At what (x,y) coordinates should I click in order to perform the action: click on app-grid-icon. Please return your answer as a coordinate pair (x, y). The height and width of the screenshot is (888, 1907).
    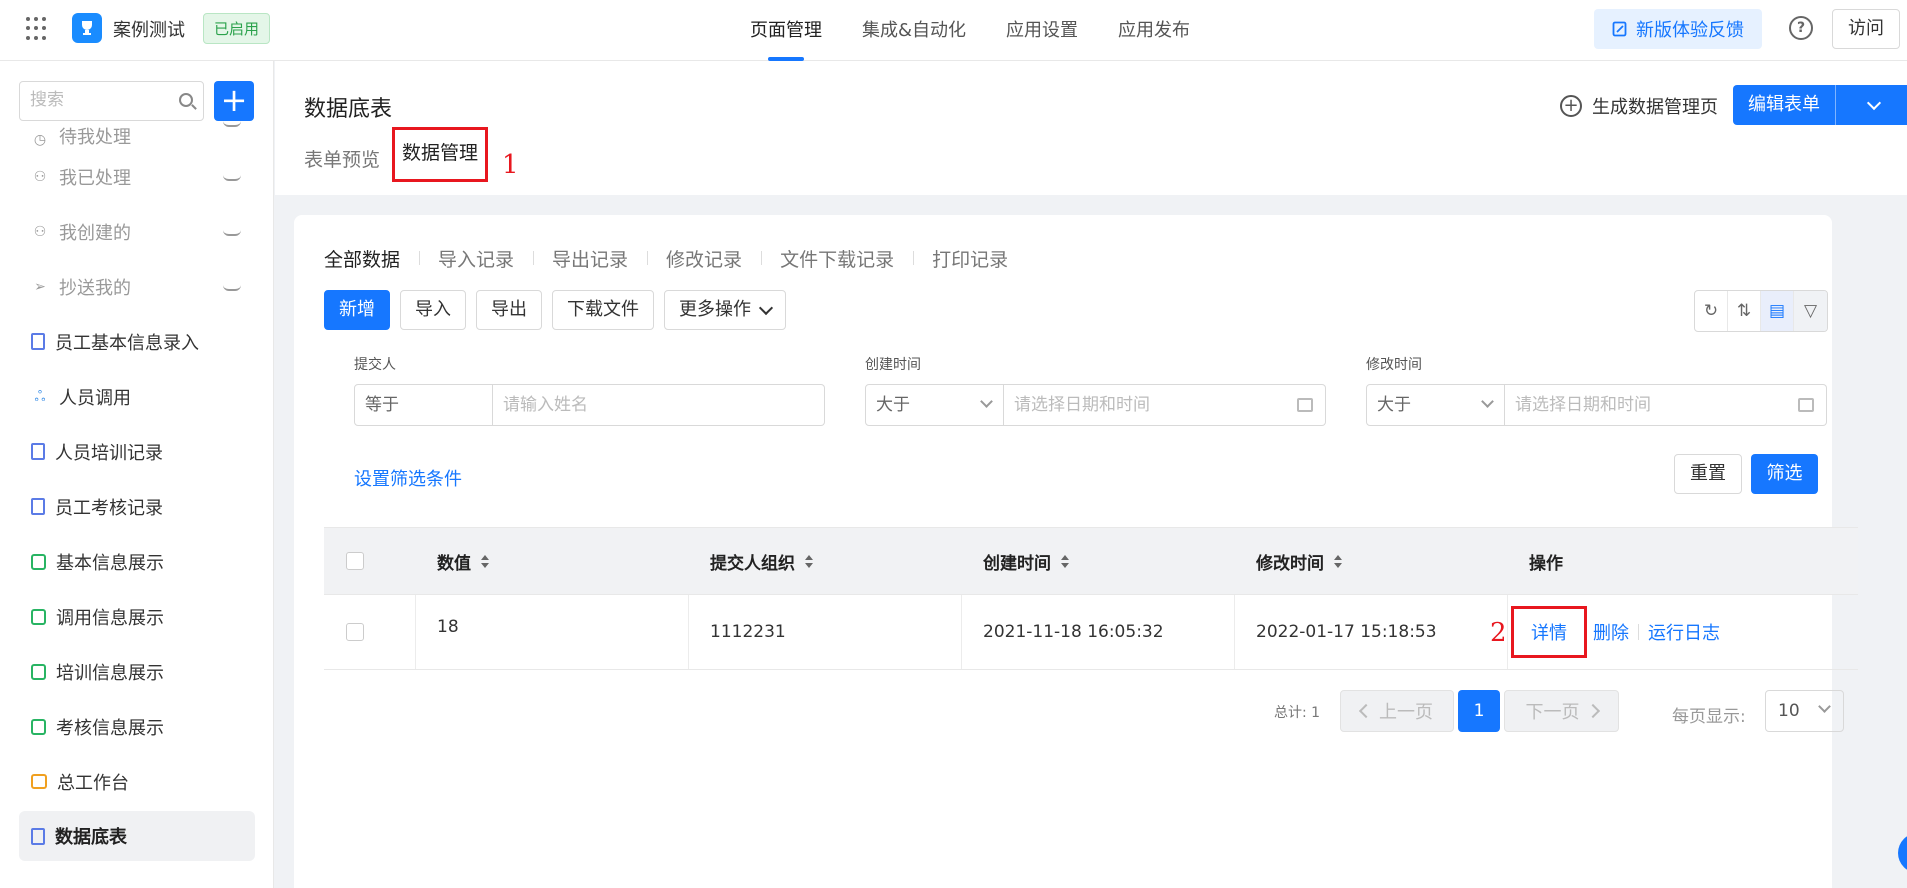
    Looking at the image, I should click on (38, 29).